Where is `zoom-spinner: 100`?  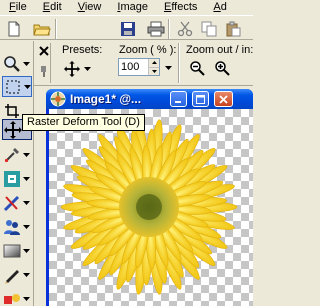
zoom-spinner: 100 is located at coordinates (139, 67).